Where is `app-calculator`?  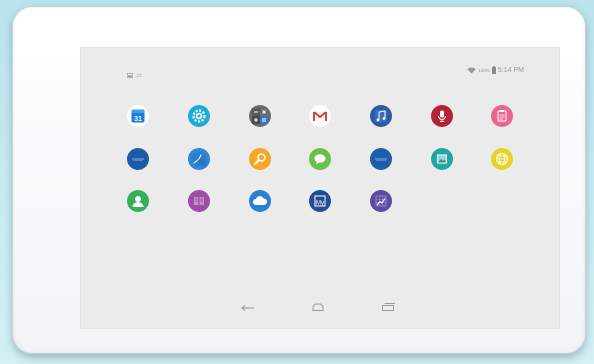
app-calculator is located at coordinates (260, 116).